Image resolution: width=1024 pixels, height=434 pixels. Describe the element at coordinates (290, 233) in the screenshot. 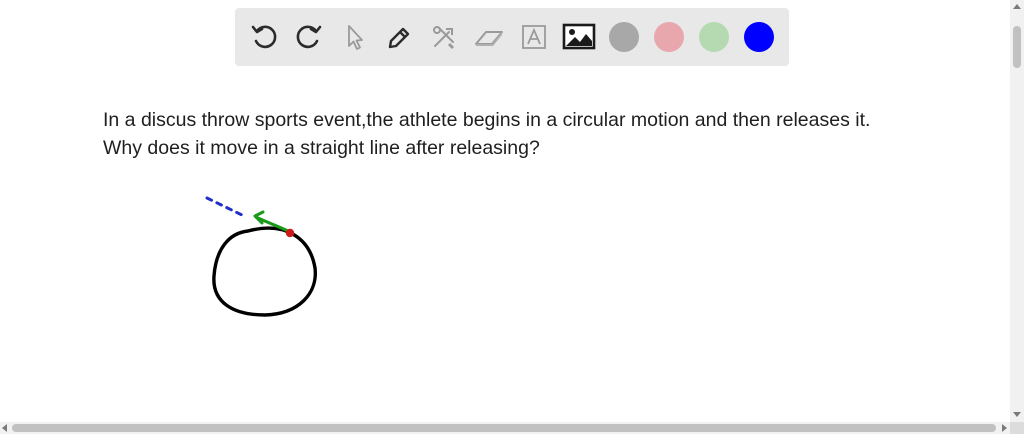

I see `release-point` at that location.